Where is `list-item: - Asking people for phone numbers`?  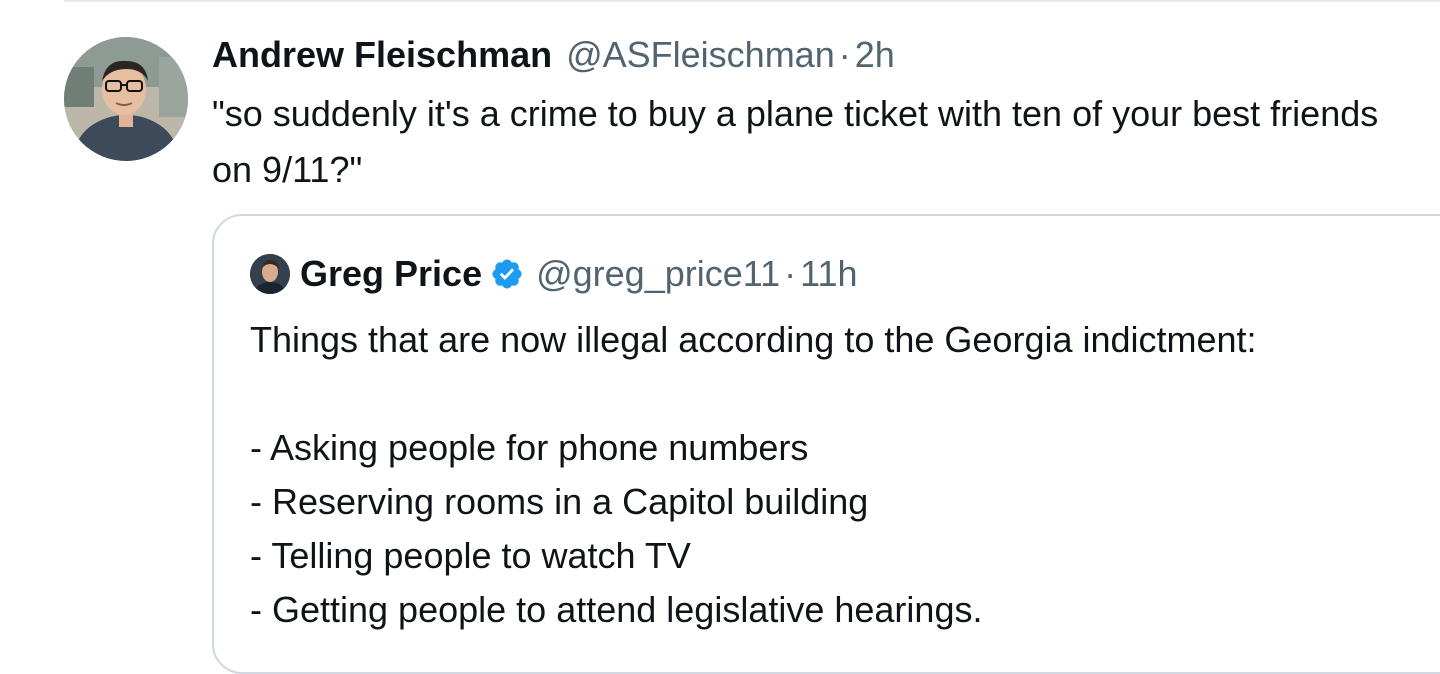 list-item: - Asking people for phone numbers is located at coordinates (529, 447).